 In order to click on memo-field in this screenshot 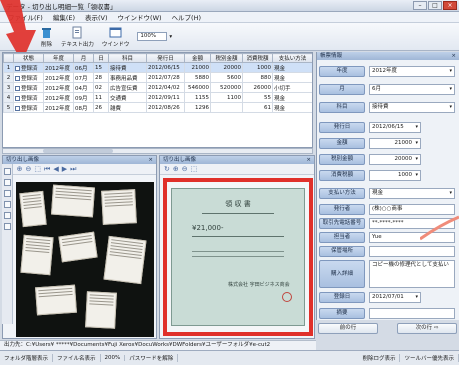, I will do `click(412, 313)`.